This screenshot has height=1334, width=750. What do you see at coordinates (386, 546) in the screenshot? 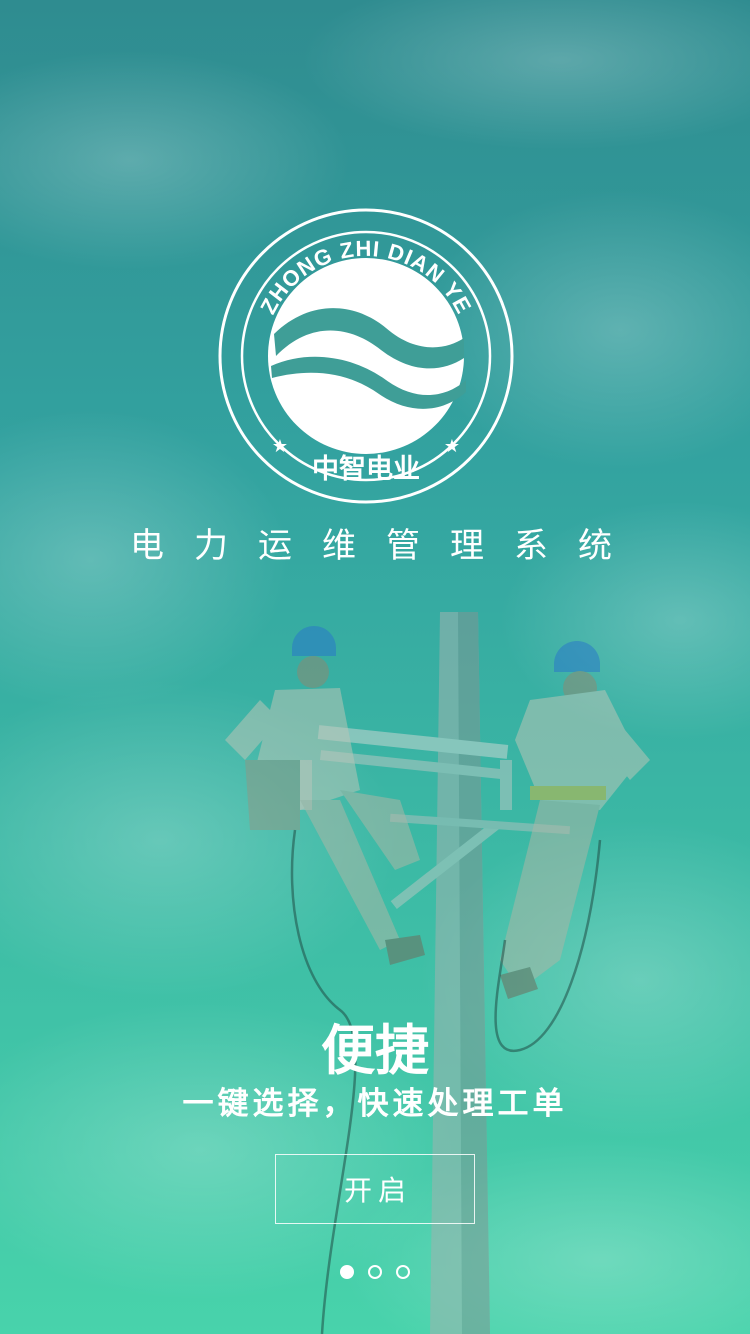
I see `app-title: 电力运维管理系统` at bounding box center [386, 546].